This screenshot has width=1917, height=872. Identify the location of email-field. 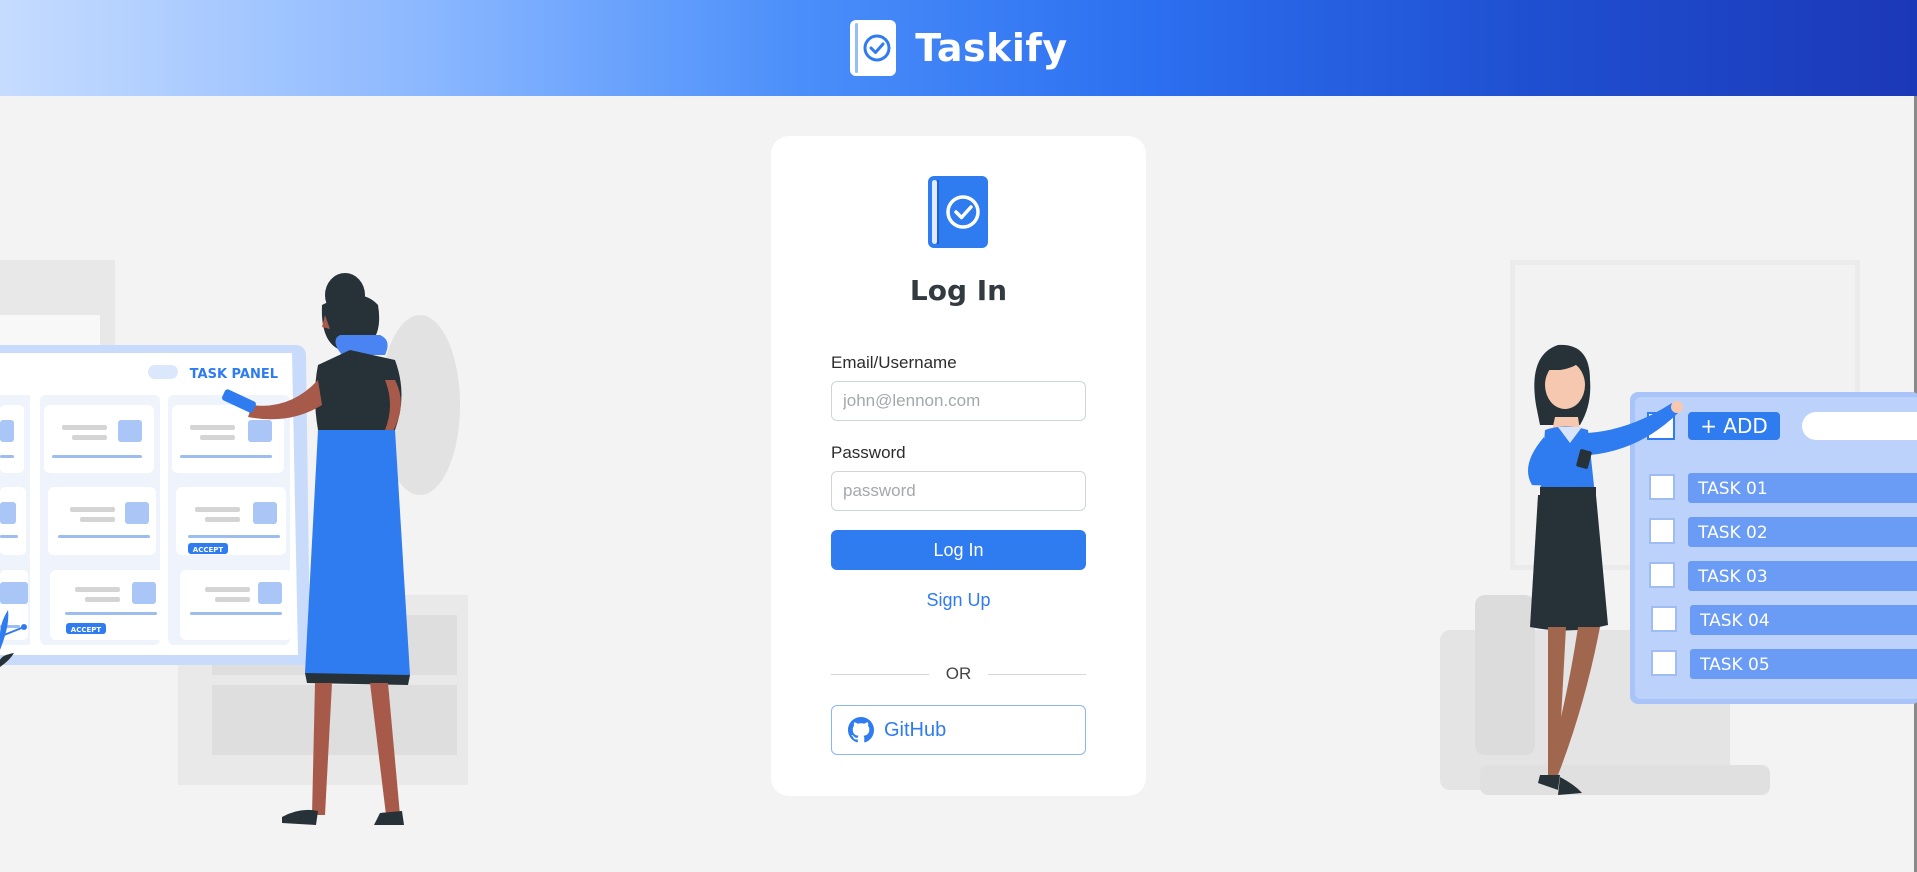
(958, 401).